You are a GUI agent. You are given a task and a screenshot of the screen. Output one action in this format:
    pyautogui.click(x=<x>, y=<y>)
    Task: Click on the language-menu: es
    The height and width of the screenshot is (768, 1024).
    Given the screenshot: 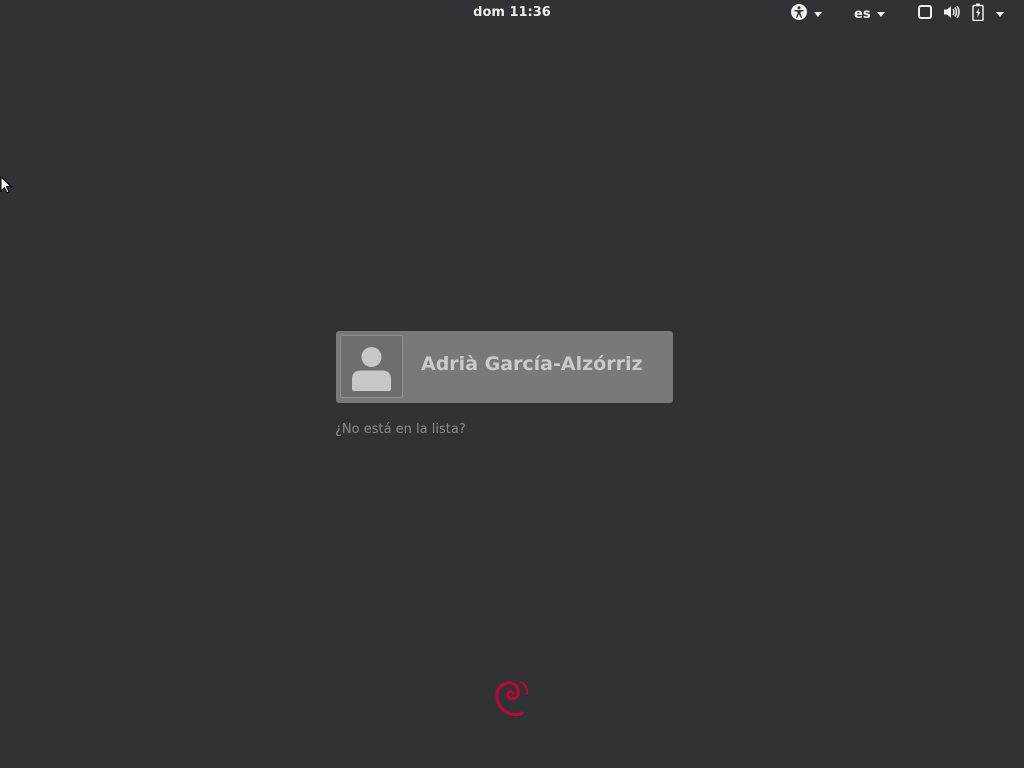 What is the action you would take?
    pyautogui.click(x=869, y=14)
    